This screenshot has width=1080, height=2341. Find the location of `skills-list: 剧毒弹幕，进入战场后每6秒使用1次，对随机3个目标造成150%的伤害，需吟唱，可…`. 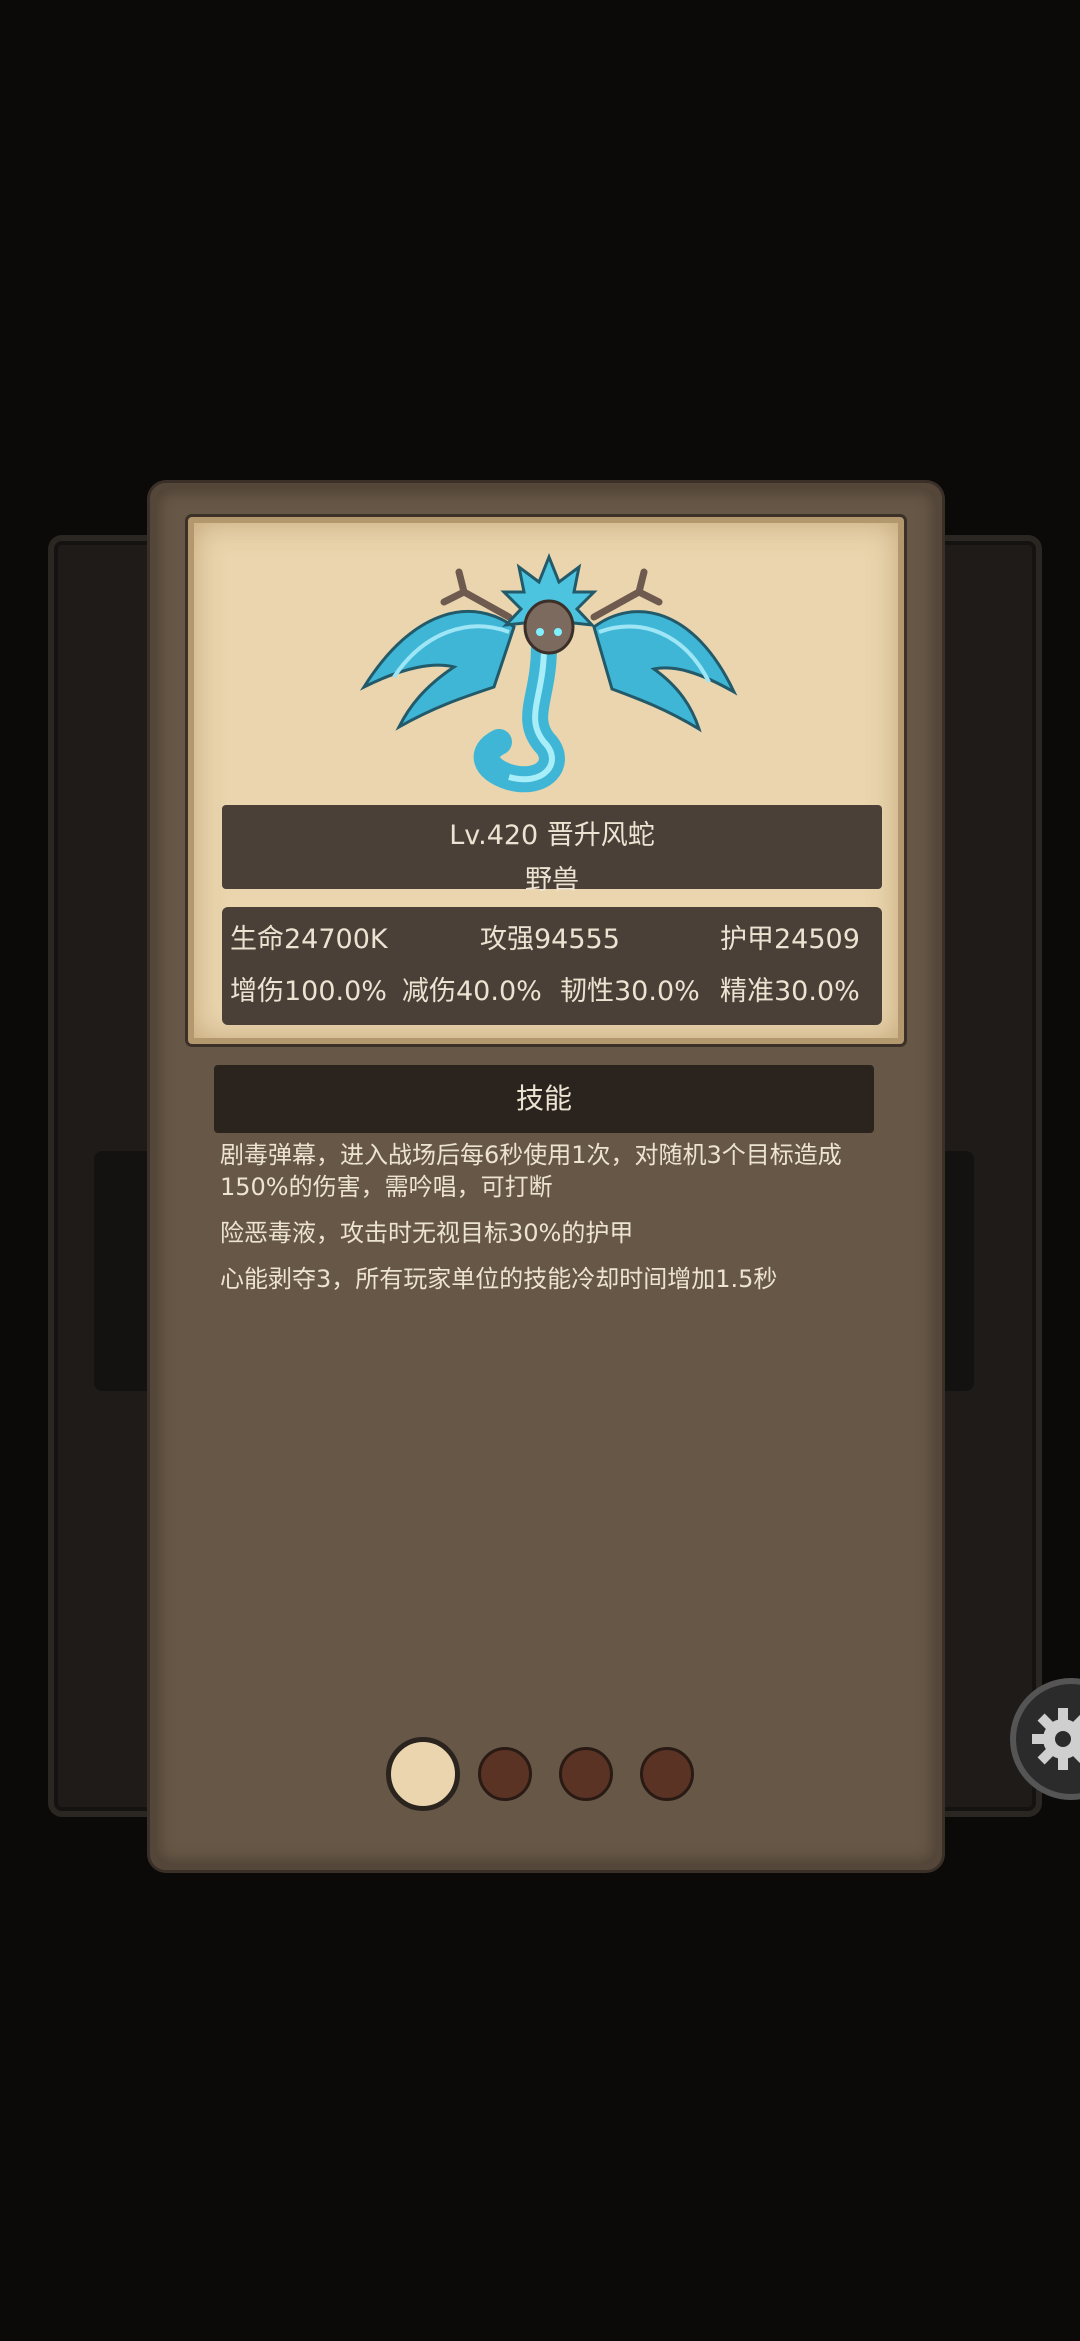

skills-list: 剧毒弹幕，进入战场后每6秒使用1次，对随机3个目标造成150%的伤害，需吟唱，可… is located at coordinates (550, 1224).